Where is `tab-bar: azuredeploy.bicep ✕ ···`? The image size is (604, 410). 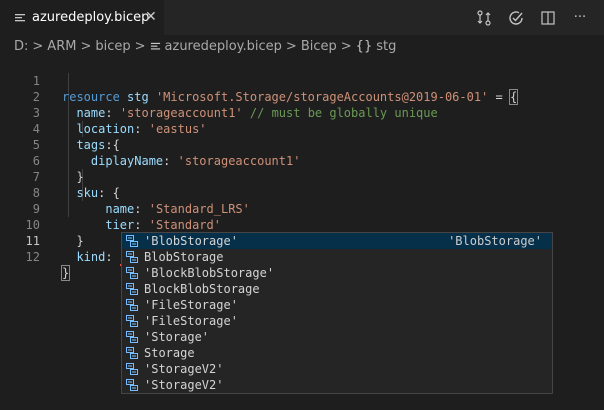 tab-bar: azuredeploy.bicep ✕ ··· is located at coordinates (302, 17).